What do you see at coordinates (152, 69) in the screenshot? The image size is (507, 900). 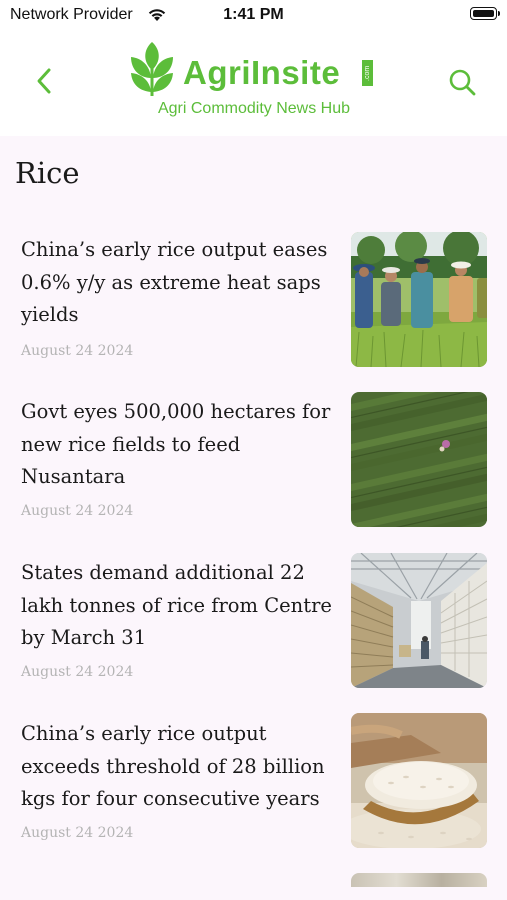 I see `leaf-logo-icon` at bounding box center [152, 69].